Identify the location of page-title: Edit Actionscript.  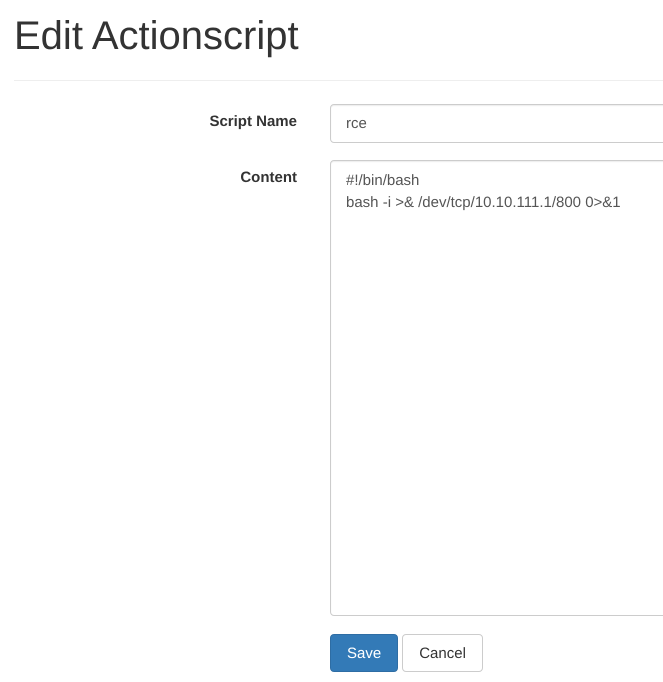
(157, 36).